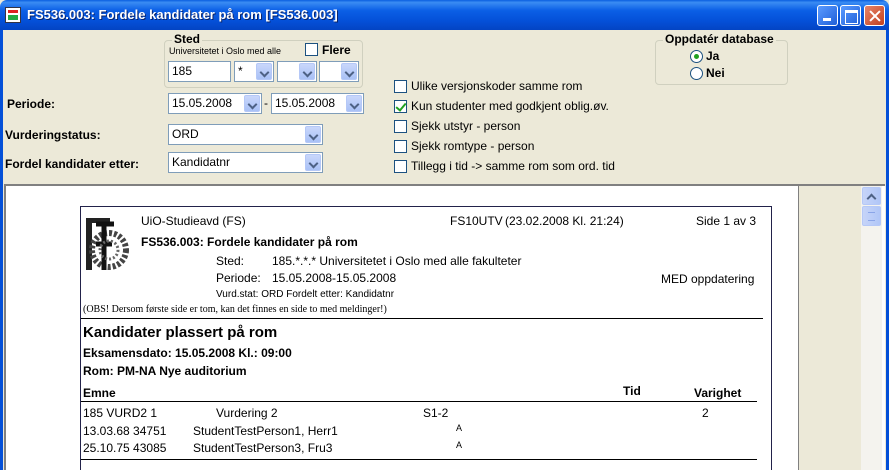  I want to click on periode-from-combo: 15.05.2008, so click(215, 103).